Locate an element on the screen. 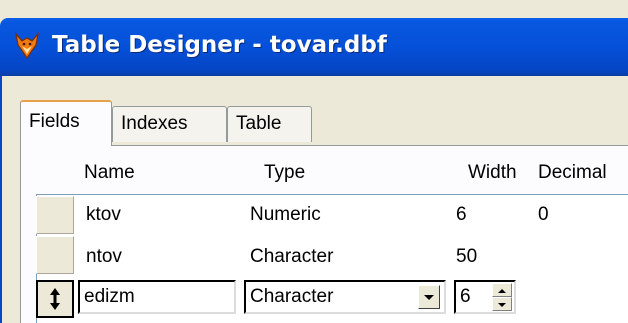 The height and width of the screenshot is (323, 628). move-updown-icon is located at coordinates (55, 299).